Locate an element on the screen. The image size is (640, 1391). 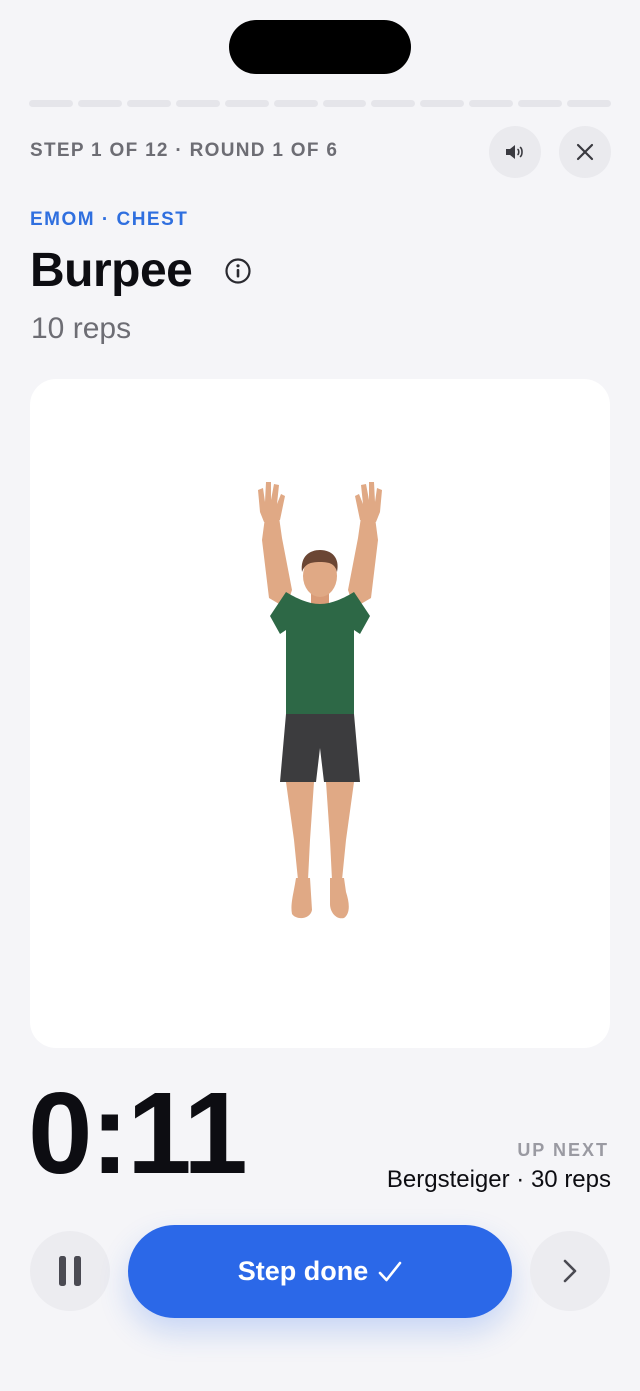
chevron-right-icon is located at coordinates (570, 1271).